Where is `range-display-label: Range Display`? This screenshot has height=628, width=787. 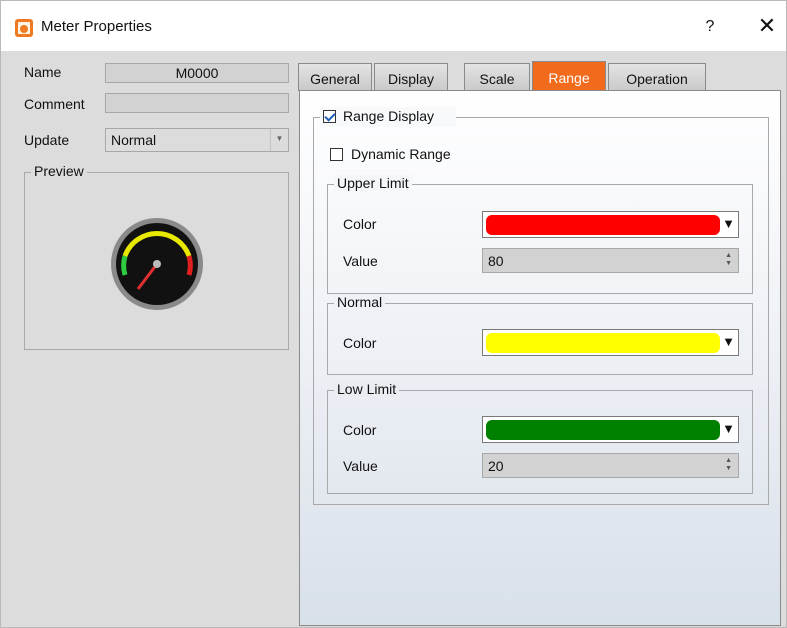
range-display-label: Range Display is located at coordinates (389, 116).